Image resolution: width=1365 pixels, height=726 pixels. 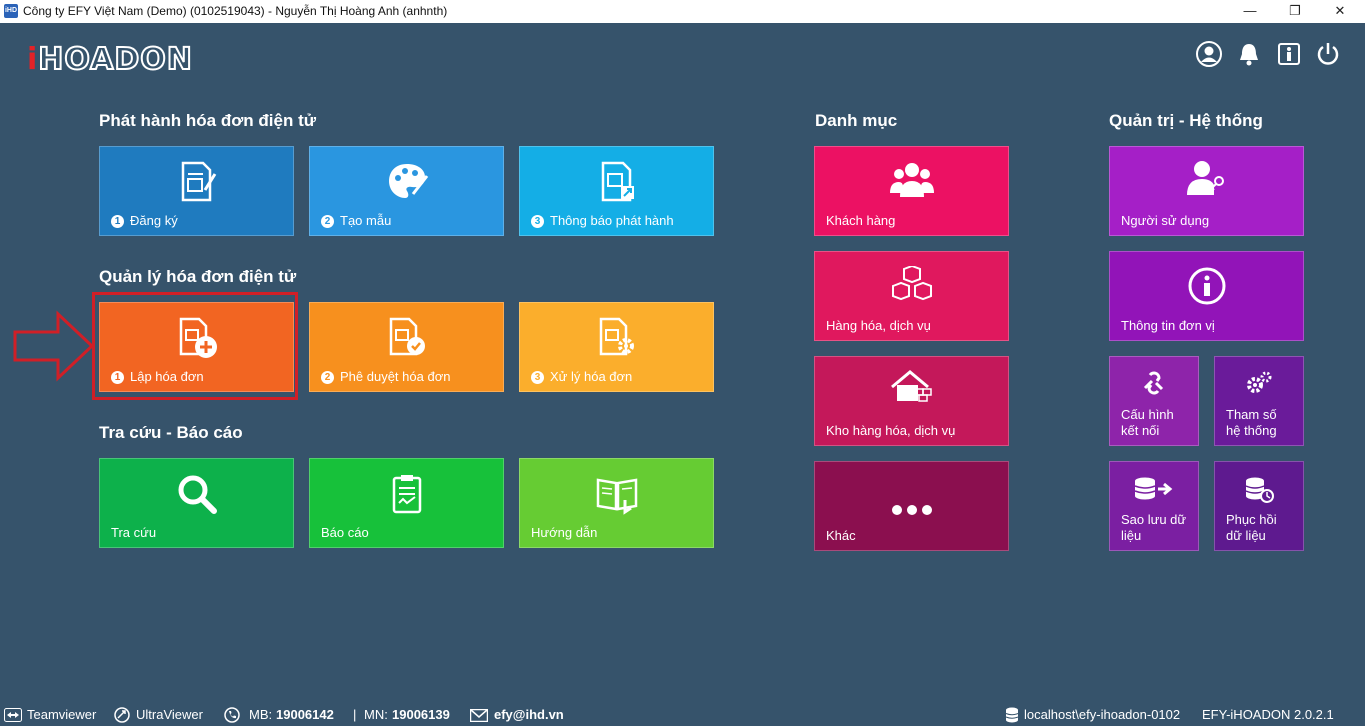 What do you see at coordinates (1154, 401) in the screenshot?
I see `tile-cau-hinh: Cấu hình kết nối` at bounding box center [1154, 401].